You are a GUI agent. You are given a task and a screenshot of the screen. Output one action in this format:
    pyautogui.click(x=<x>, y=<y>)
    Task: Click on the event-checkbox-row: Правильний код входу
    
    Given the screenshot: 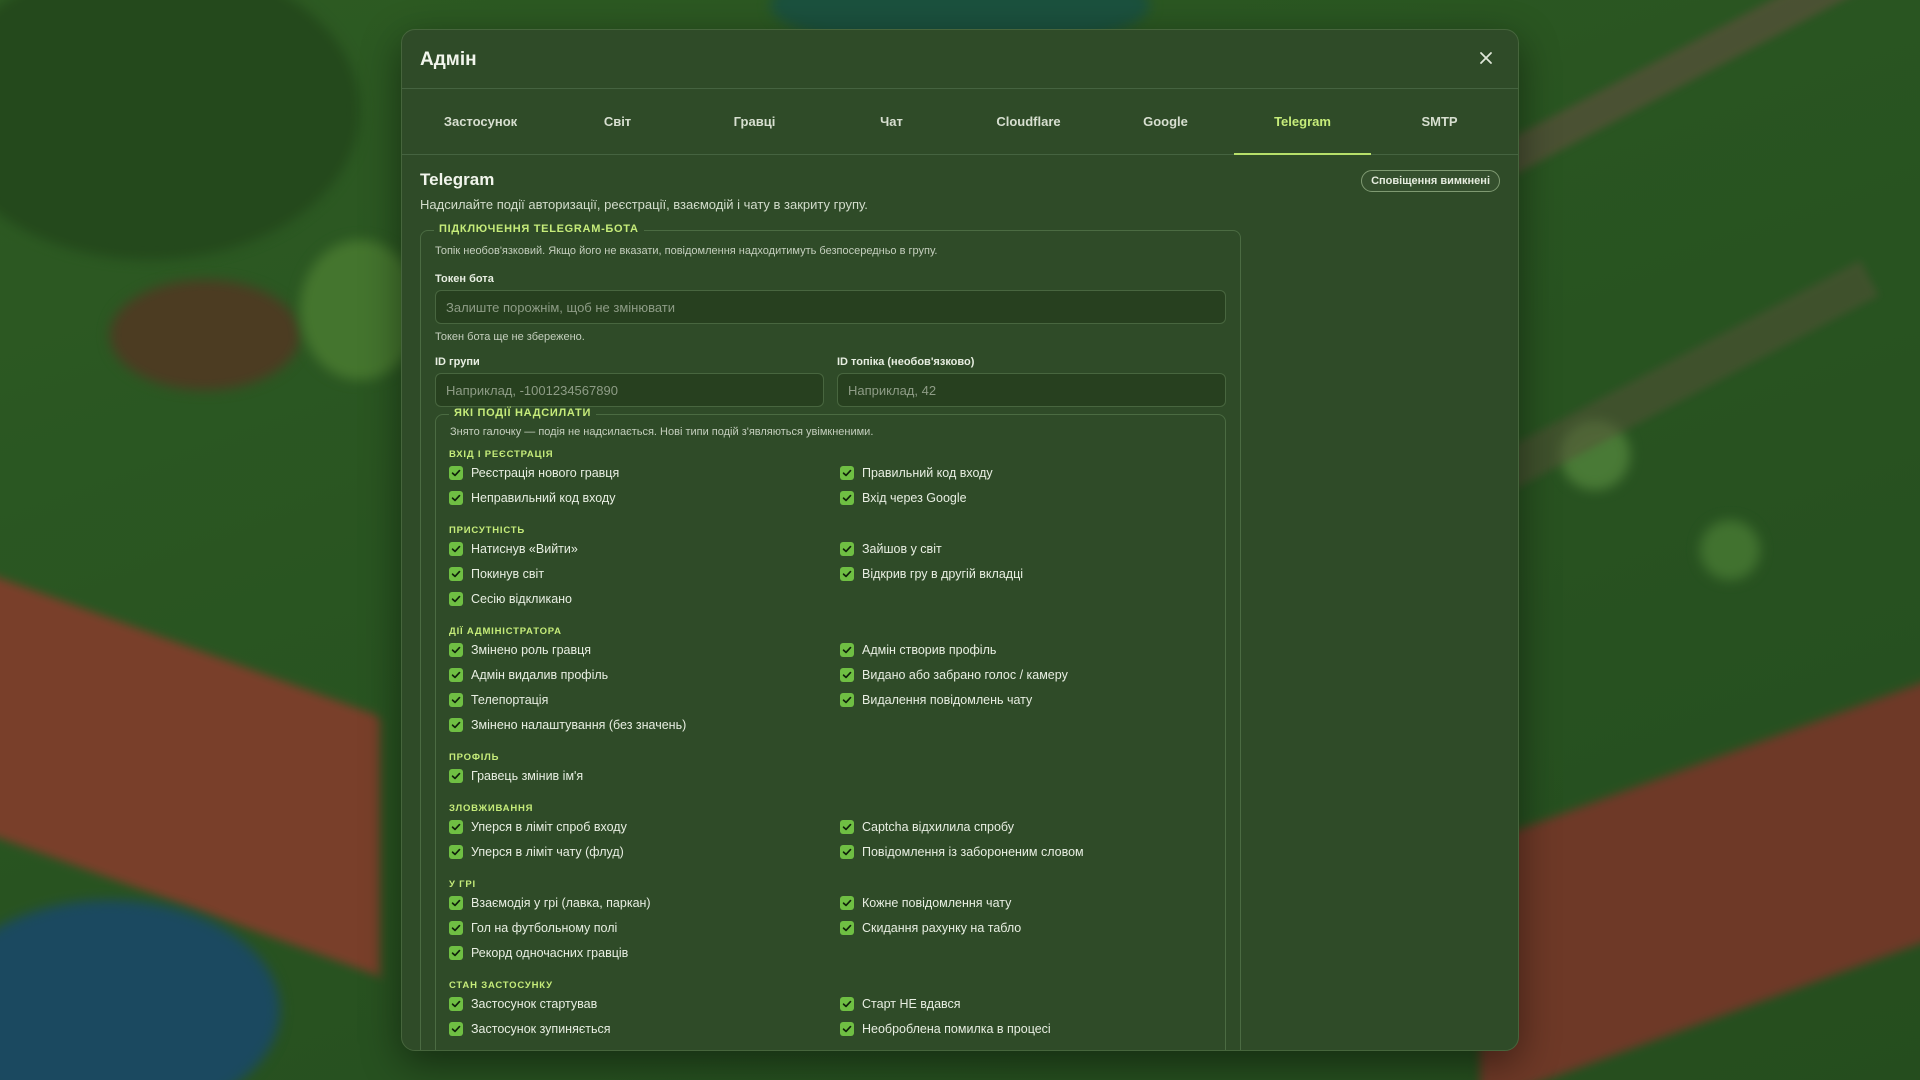 What is the action you would take?
    pyautogui.click(x=916, y=473)
    